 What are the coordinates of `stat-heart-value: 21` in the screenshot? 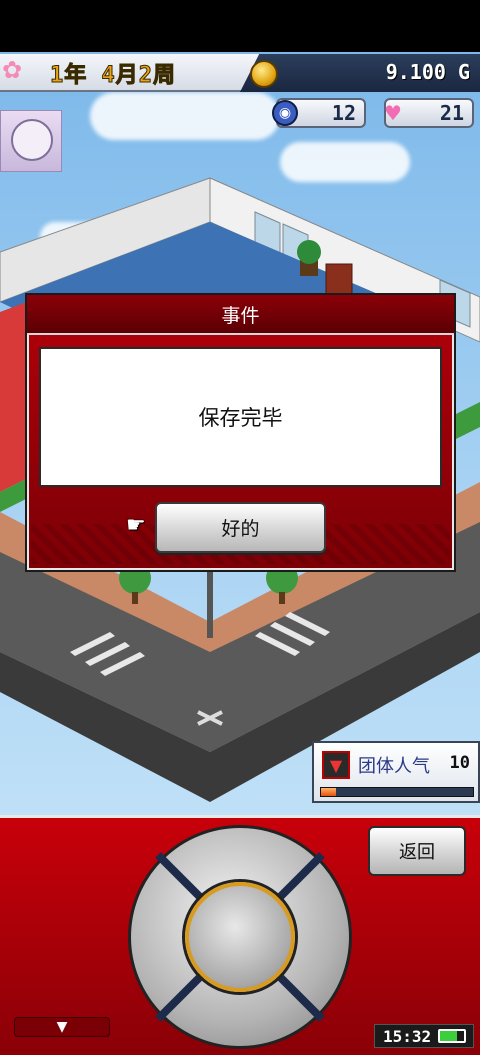 It's located at (451, 113).